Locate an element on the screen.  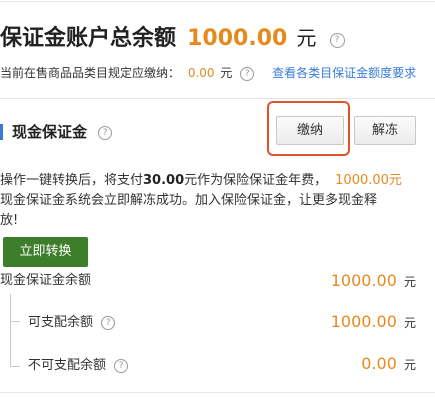
available-balance-label: 可支配余额 is located at coordinates (61, 322).